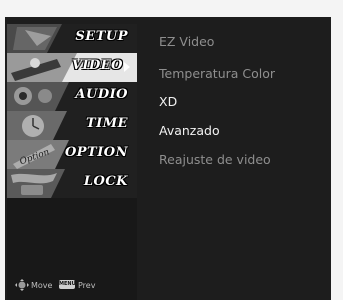  Describe the element at coordinates (72, 96) in the screenshot. I see `tab-audio: AUDIO` at that location.